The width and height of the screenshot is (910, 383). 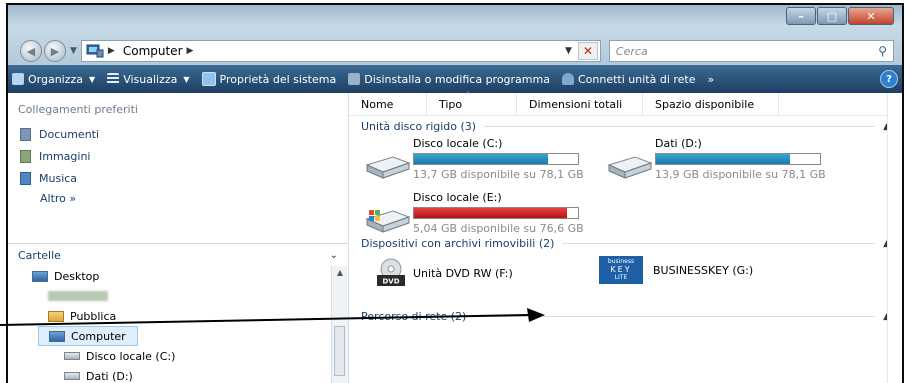 I want to click on system-properties-label: Proprietà del sistema, so click(x=278, y=79).